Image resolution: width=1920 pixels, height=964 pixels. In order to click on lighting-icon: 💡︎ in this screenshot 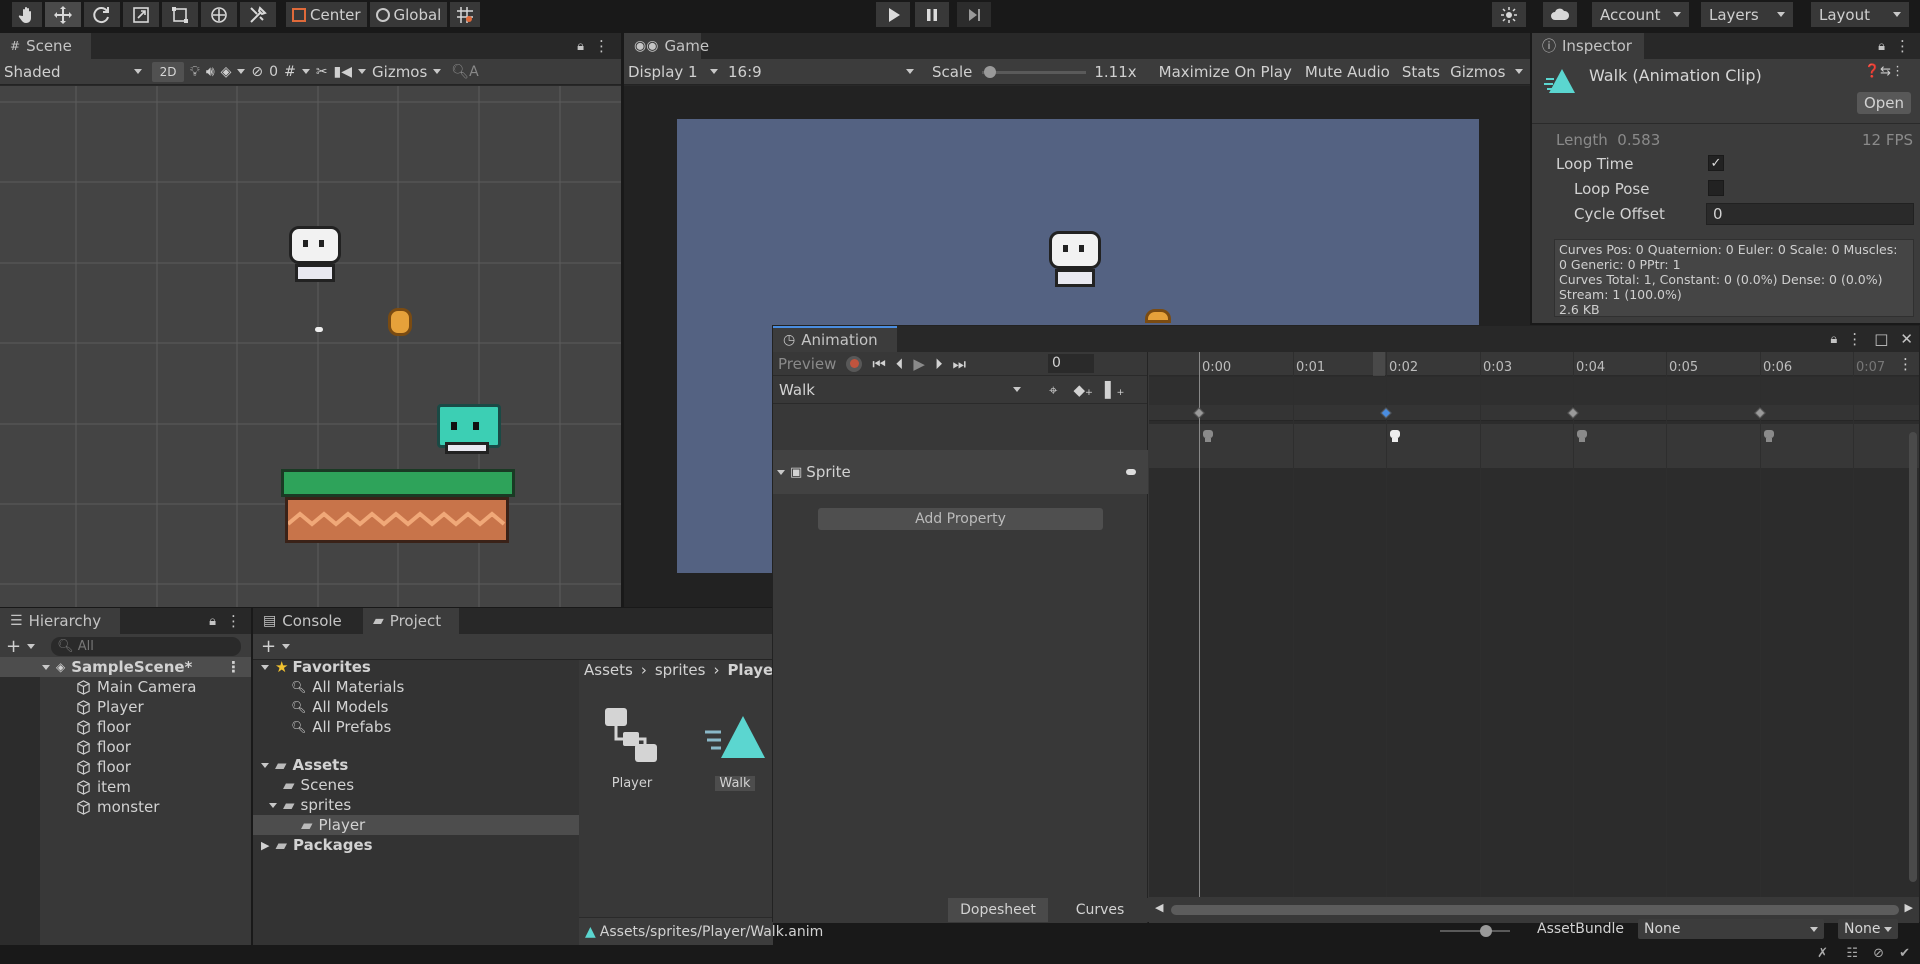, I will do `click(195, 72)`.